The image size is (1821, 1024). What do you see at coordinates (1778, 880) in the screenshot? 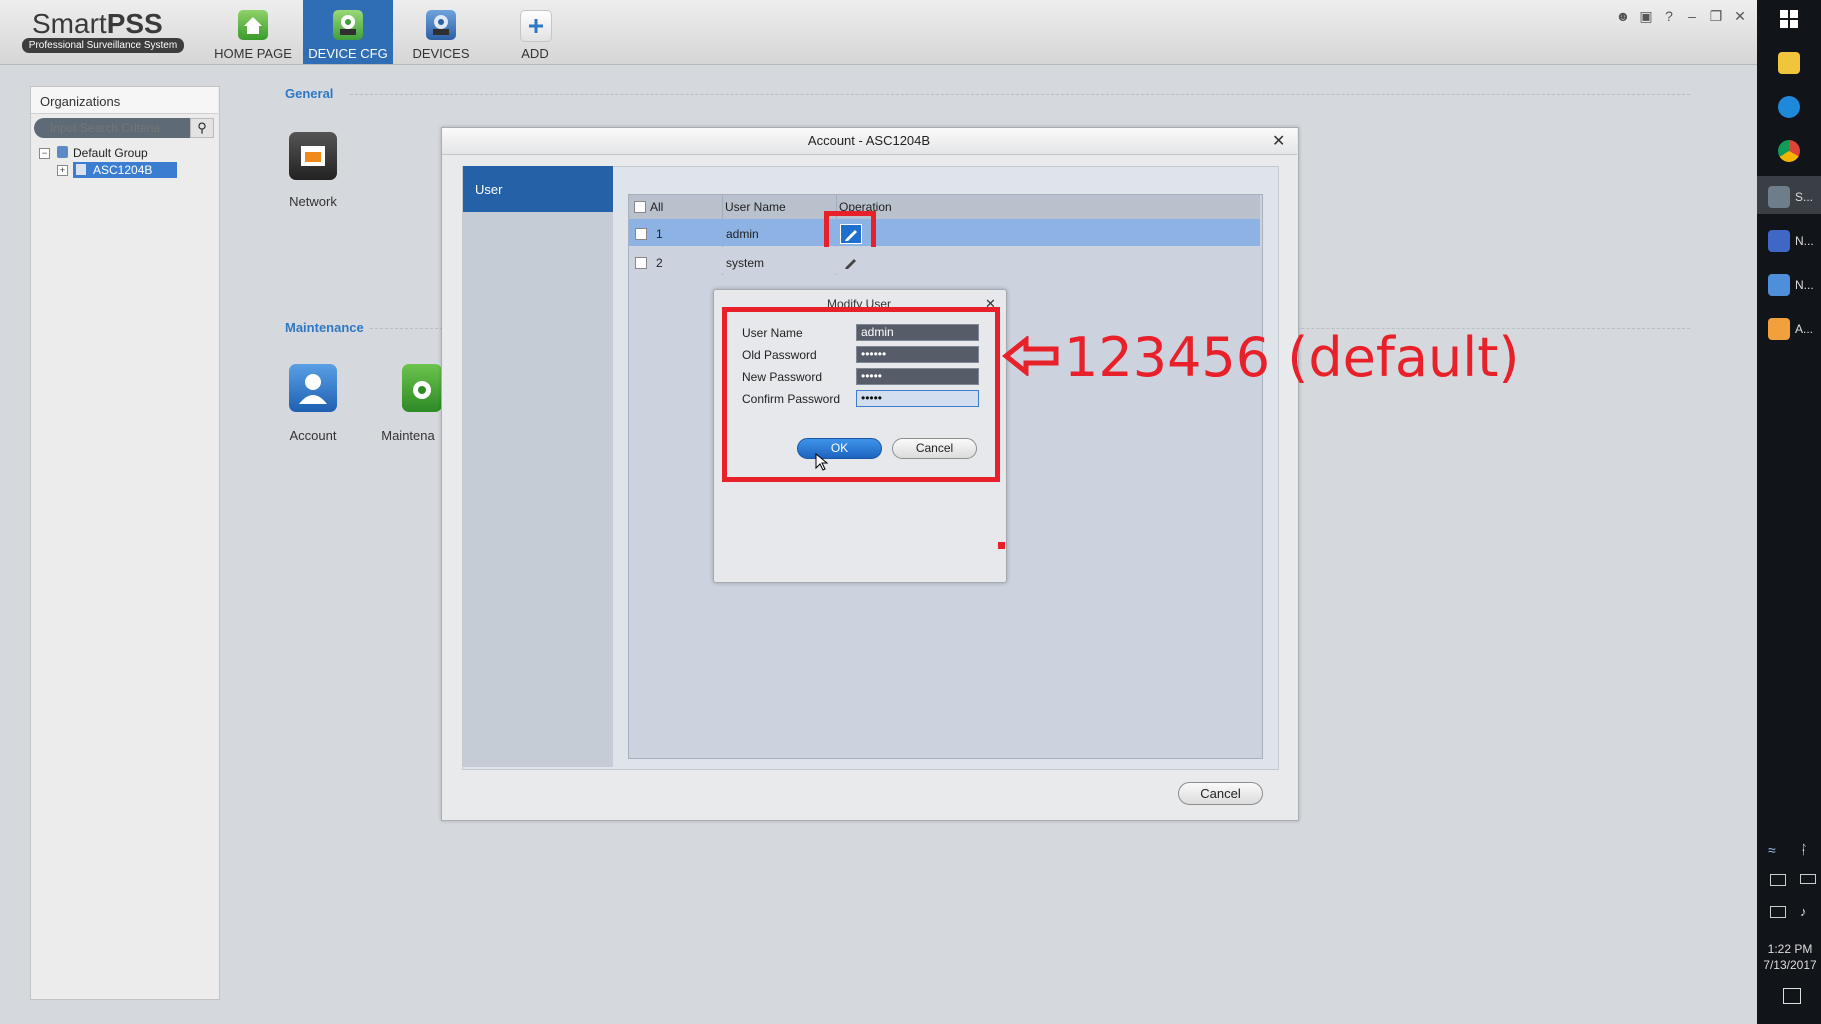
I see `tray-display-icon` at bounding box center [1778, 880].